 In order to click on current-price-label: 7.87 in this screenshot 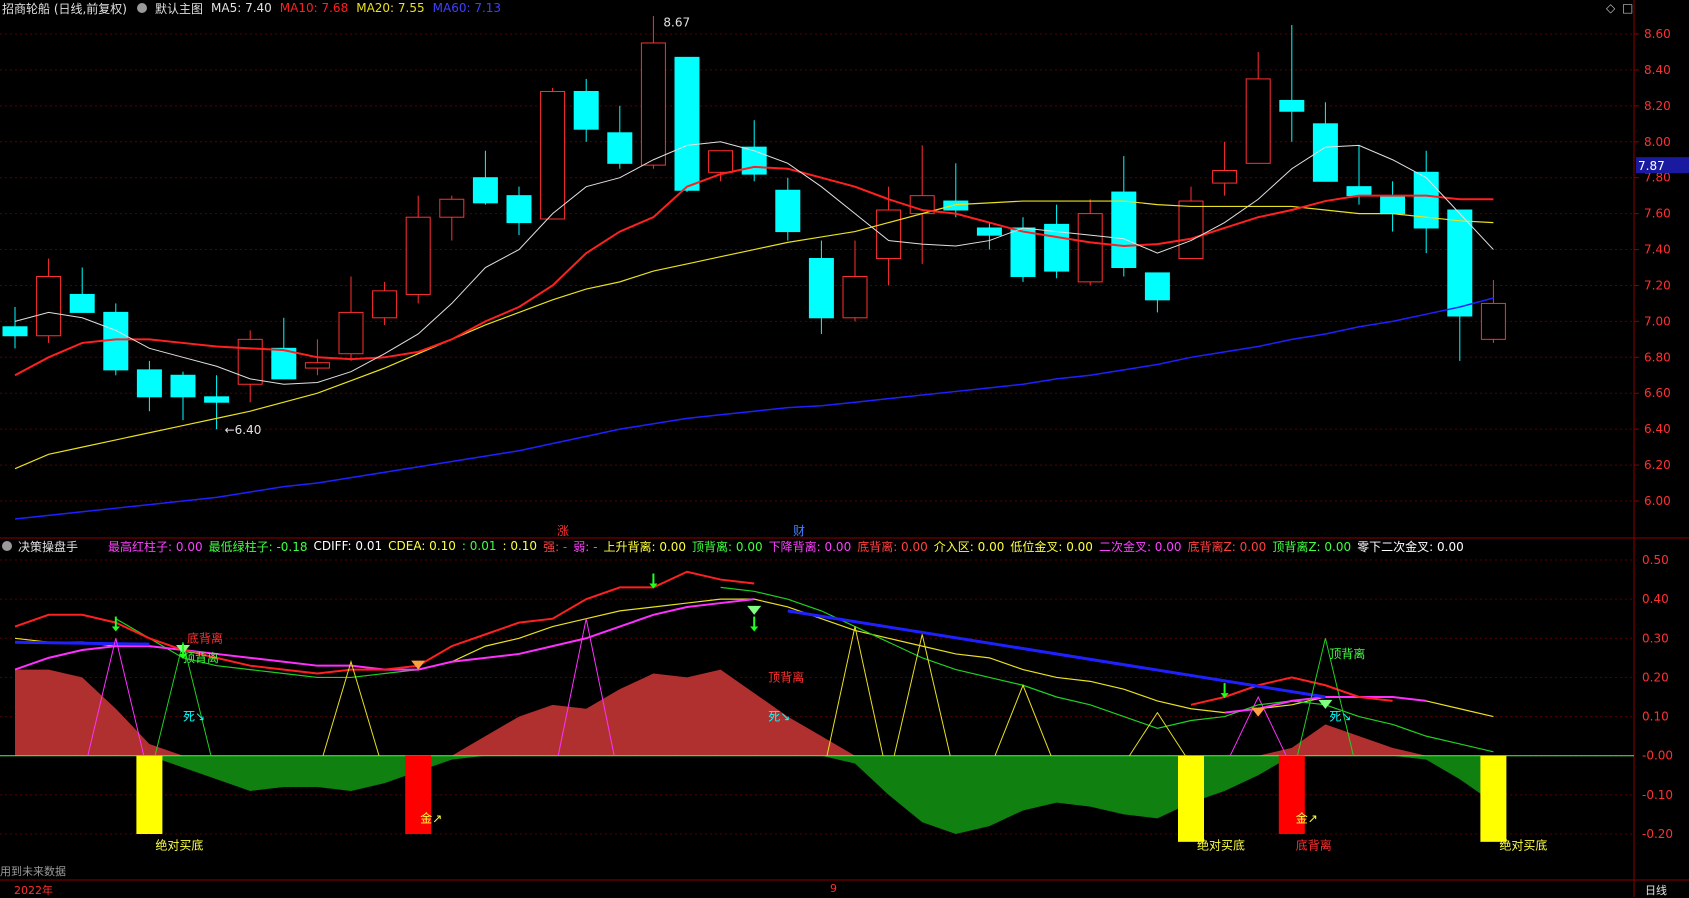, I will do `click(1651, 166)`.